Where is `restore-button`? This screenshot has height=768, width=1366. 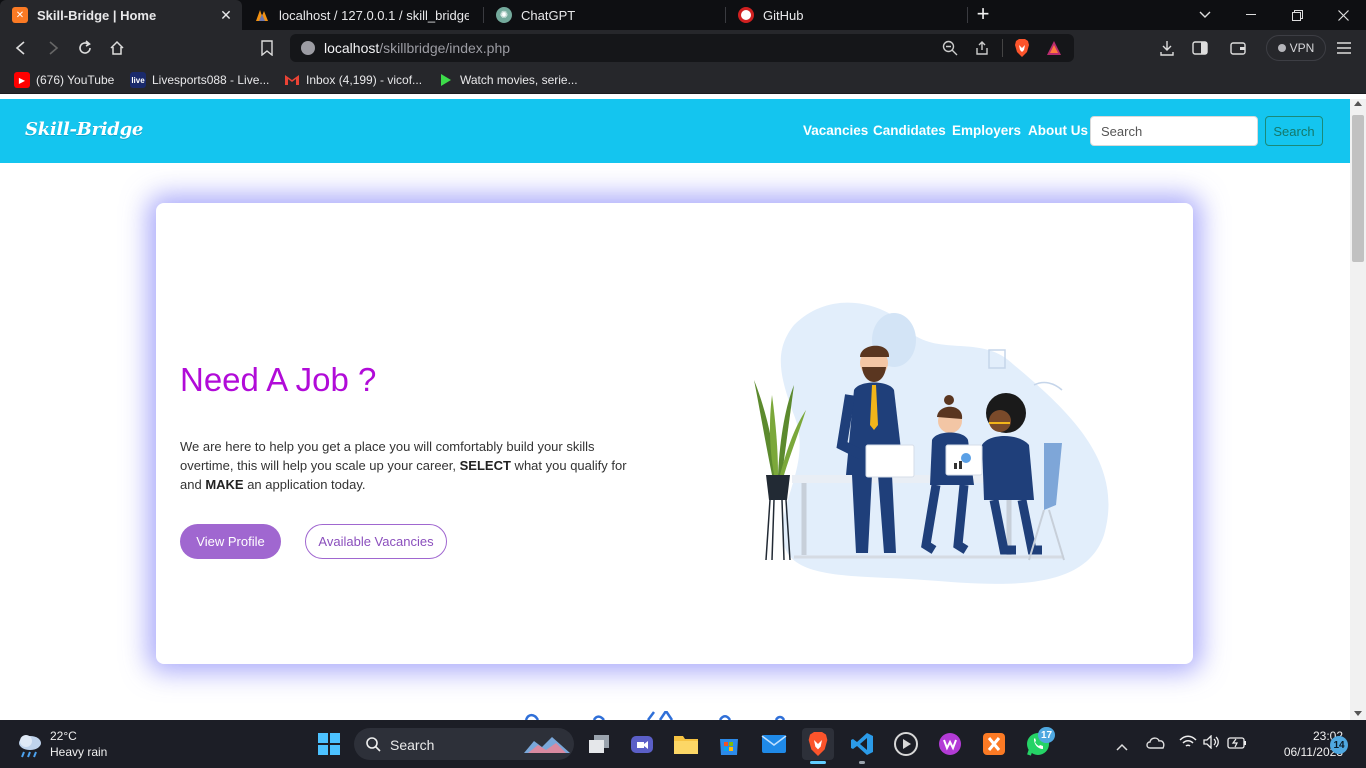
restore-button is located at coordinates (1297, 15).